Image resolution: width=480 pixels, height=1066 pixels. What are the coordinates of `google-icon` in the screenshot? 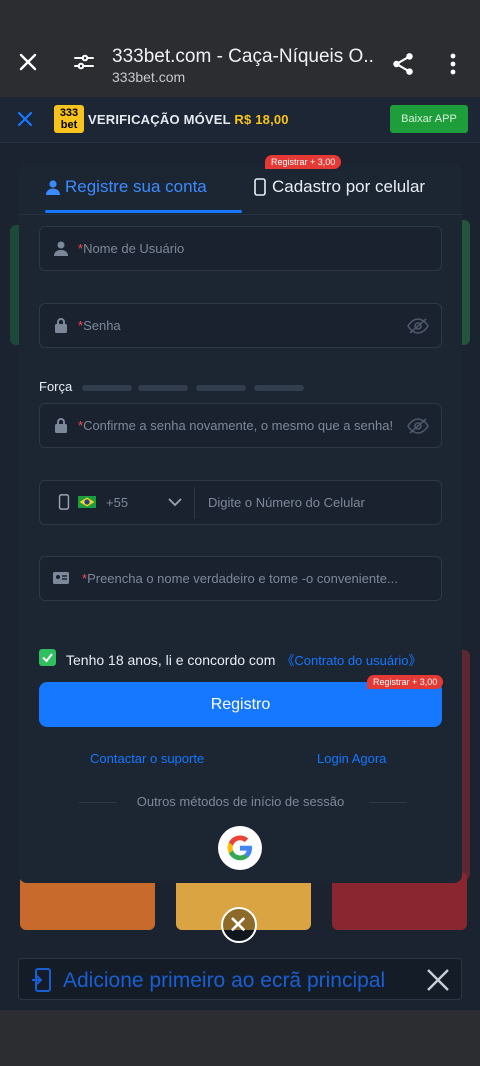 It's located at (239, 848).